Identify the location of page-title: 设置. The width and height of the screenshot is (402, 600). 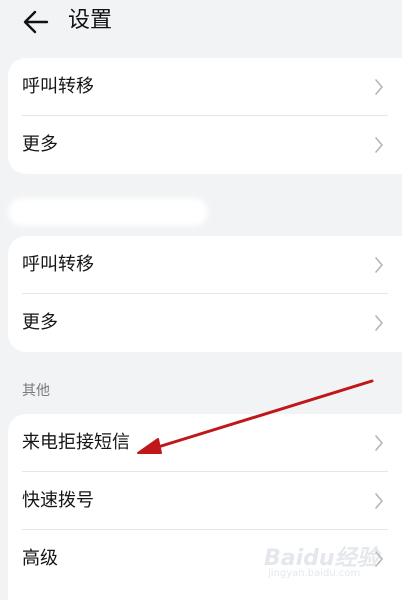
(90, 20).